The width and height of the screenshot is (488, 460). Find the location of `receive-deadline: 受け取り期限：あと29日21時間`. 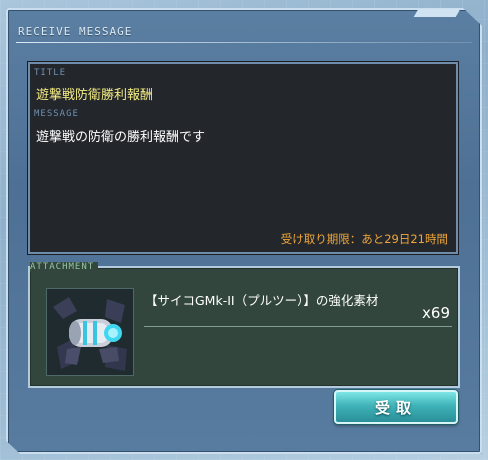

receive-deadline: 受け取り期限：あと29日21時間 is located at coordinates (364, 239).